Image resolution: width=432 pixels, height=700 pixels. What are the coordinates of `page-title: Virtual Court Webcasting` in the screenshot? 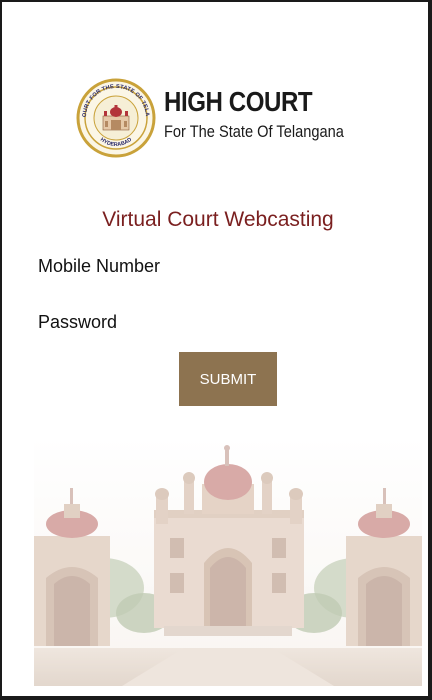 It's located at (218, 219).